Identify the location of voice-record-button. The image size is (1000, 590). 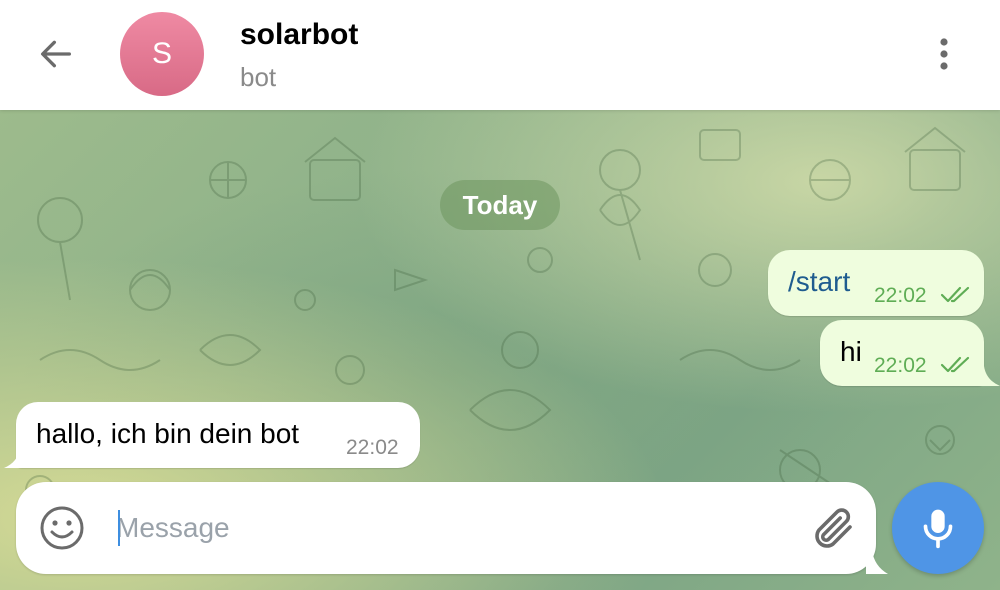
(938, 528).